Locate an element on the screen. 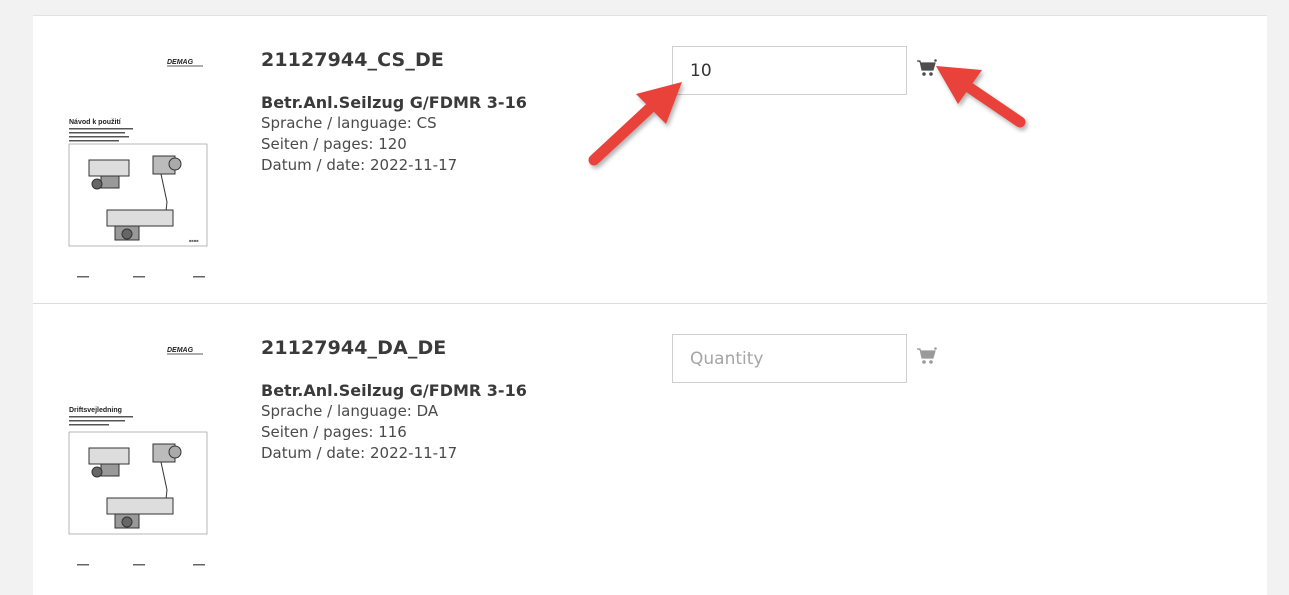  product-id: 21127944_CS_DE is located at coordinates (352, 60).